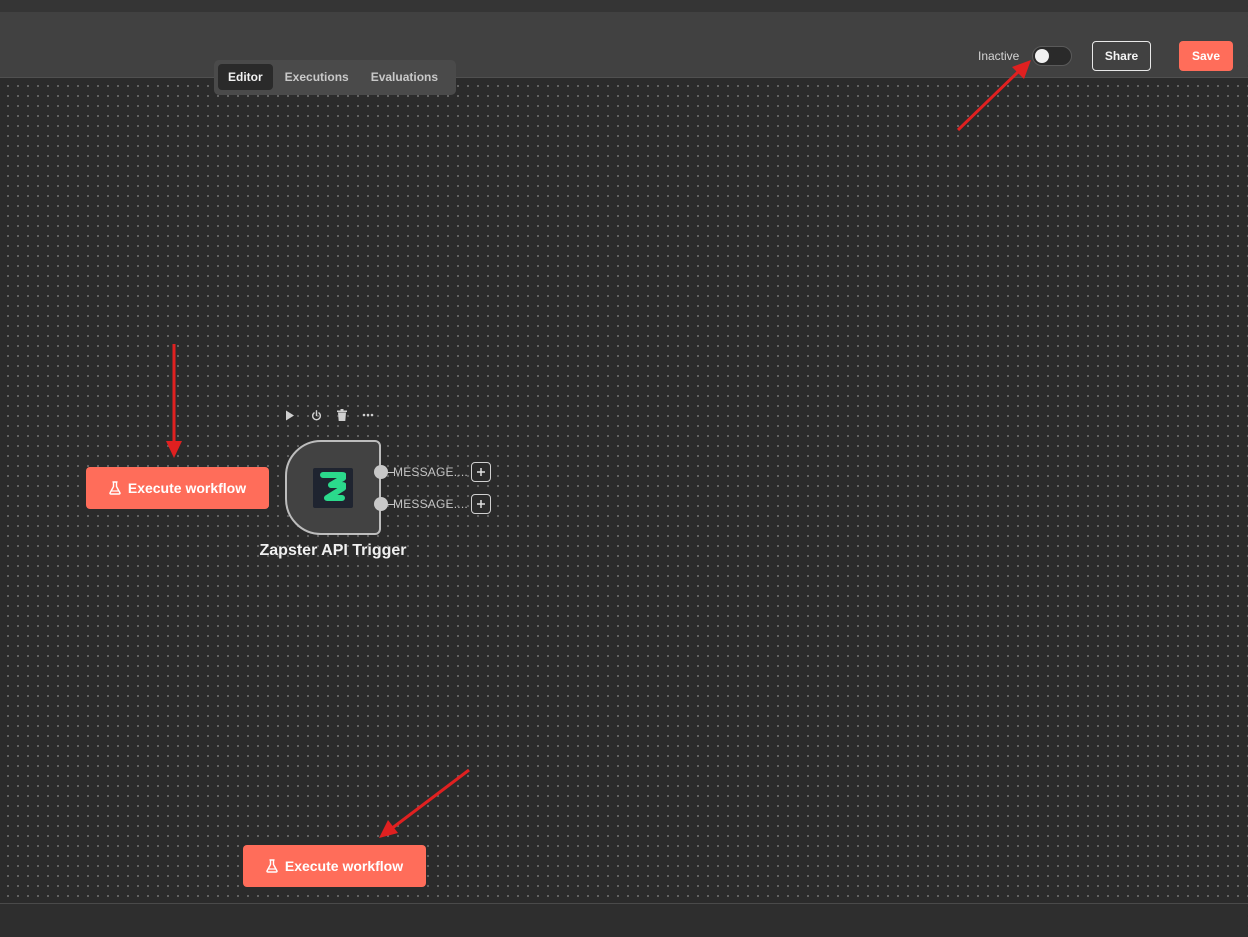 The height and width of the screenshot is (937, 1248). I want to click on execute-workflow-button: Execute workflow, so click(177, 488).